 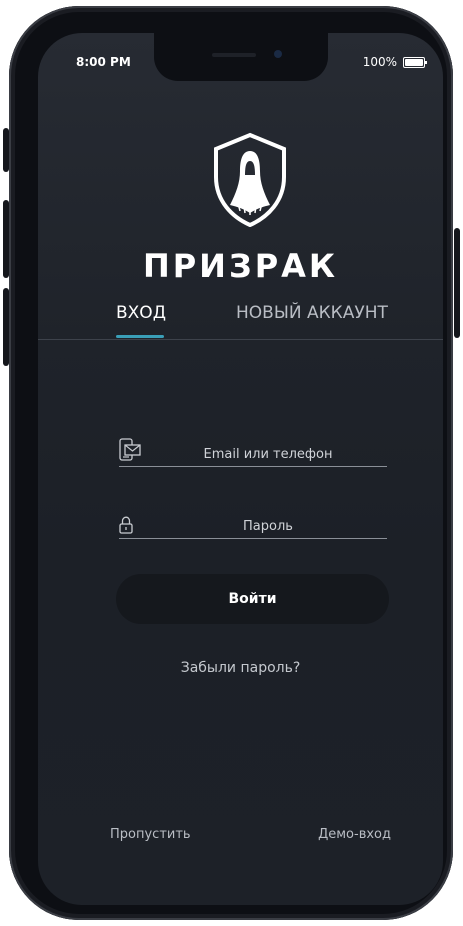 What do you see at coordinates (140, 336) in the screenshot?
I see `active-tab-indicator` at bounding box center [140, 336].